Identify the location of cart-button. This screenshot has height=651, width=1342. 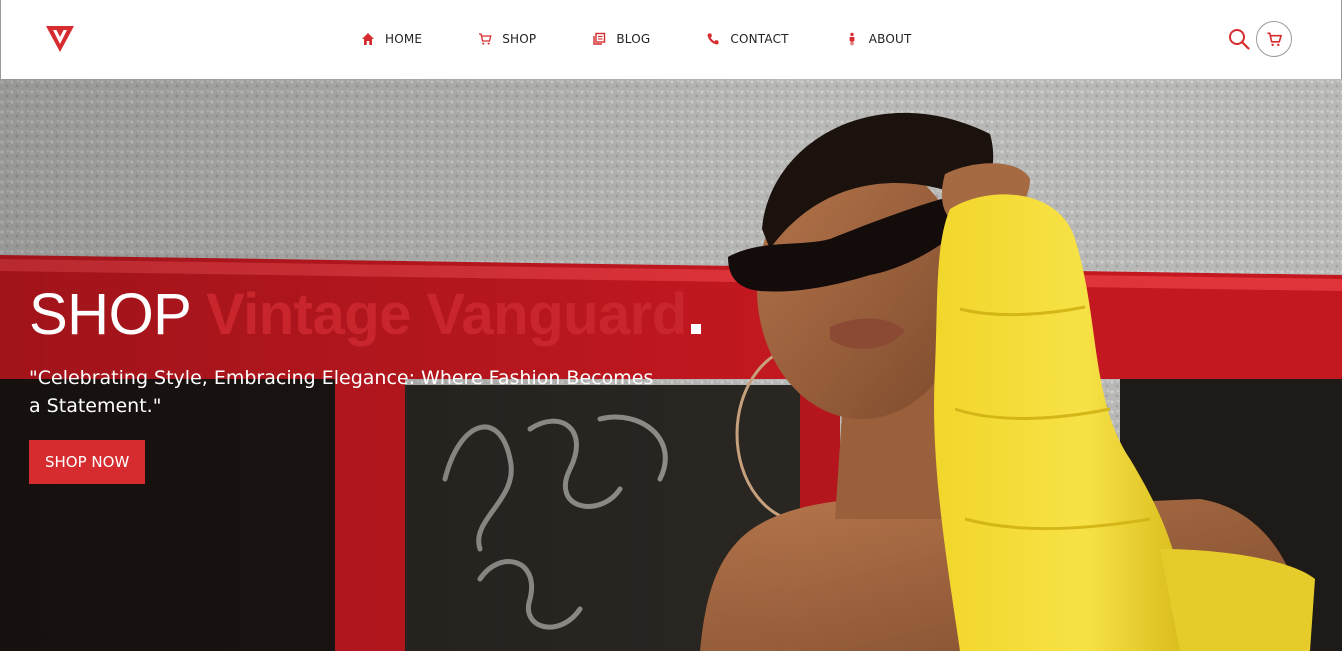
(1274, 39).